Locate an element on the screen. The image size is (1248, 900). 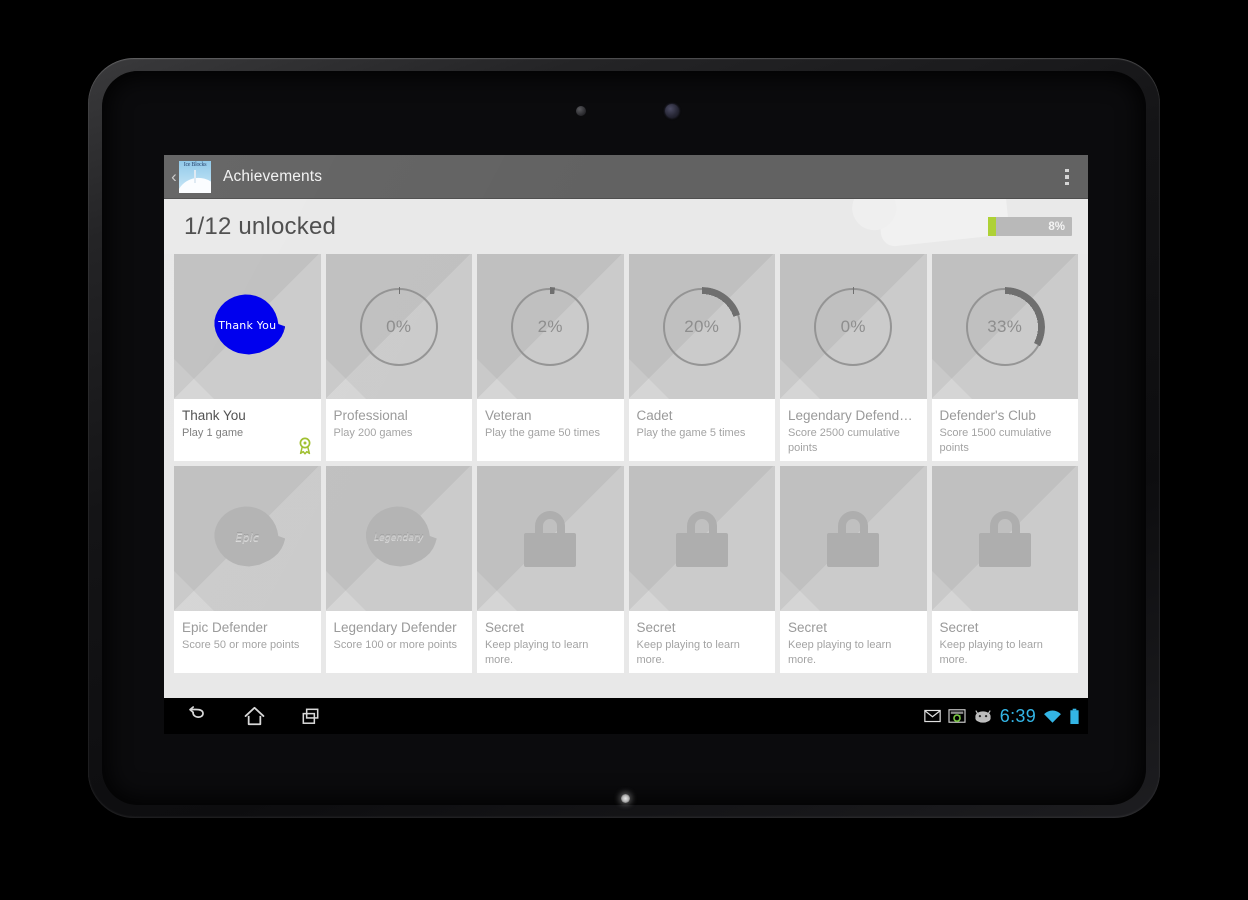
overall-progress-bar: 8% is located at coordinates (1030, 226).